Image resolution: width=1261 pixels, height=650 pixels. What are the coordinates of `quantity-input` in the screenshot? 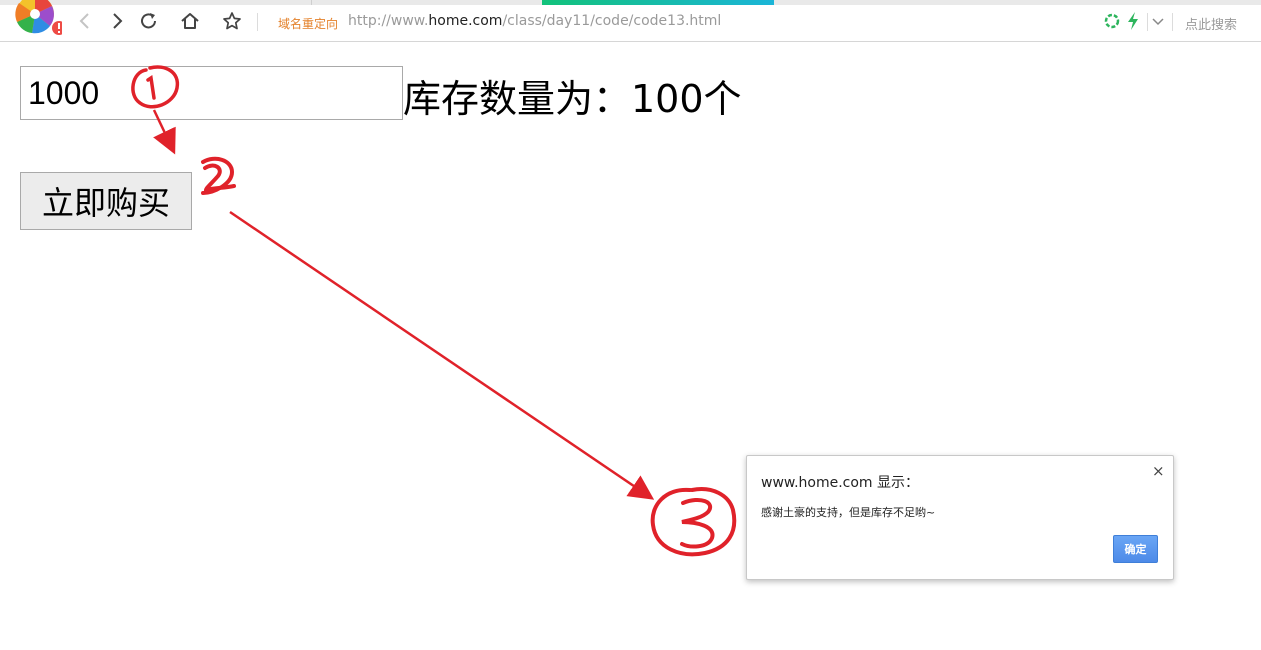 It's located at (211, 93).